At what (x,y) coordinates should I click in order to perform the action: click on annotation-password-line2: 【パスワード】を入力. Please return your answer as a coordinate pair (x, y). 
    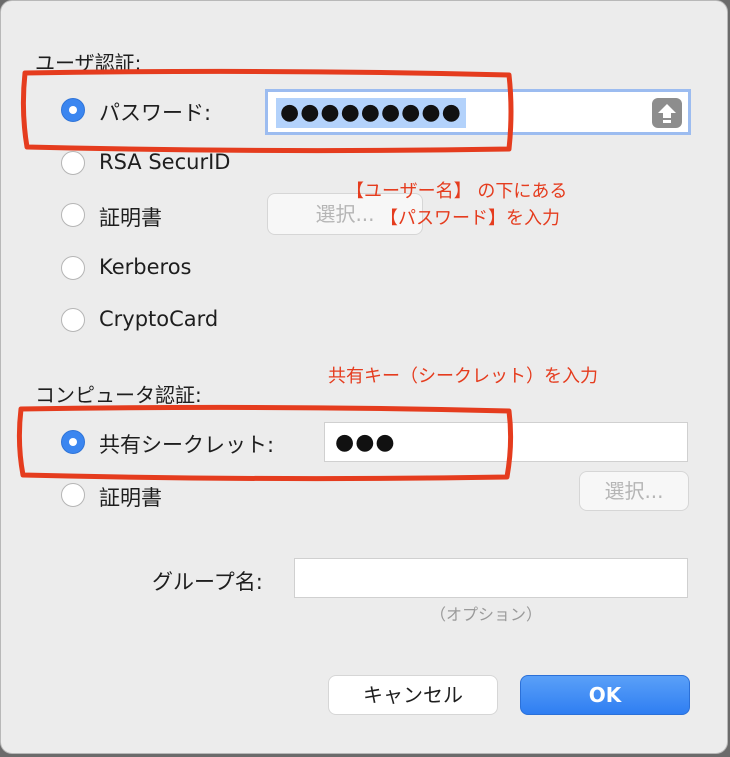
    Looking at the image, I should click on (470, 218).